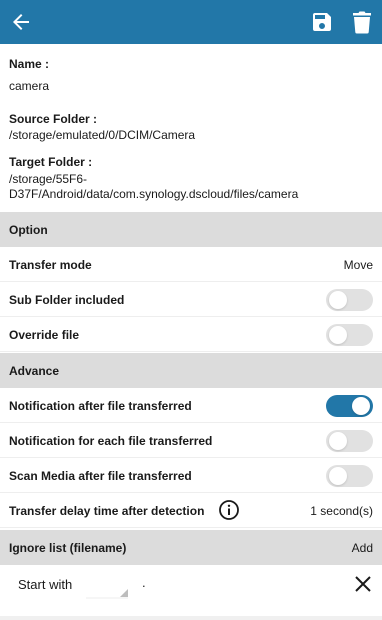 The width and height of the screenshot is (382, 620). I want to click on transfer-mode-row: Transfer mode Move, so click(191, 264).